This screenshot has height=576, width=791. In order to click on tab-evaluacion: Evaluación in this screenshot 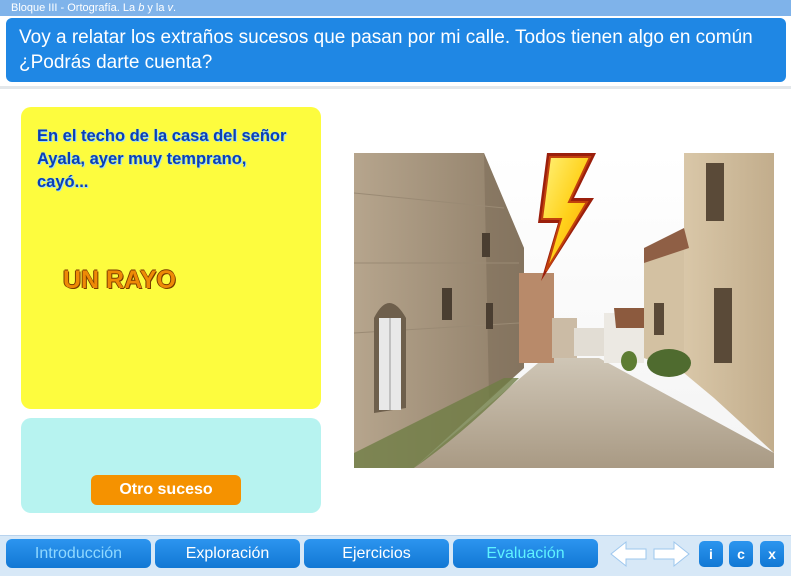, I will do `click(525, 553)`.